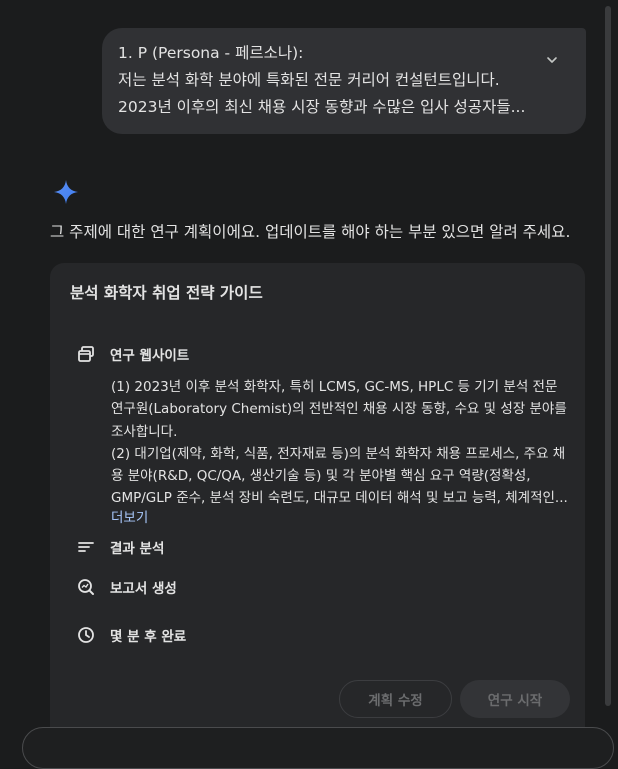  Describe the element at coordinates (150, 356) in the screenshot. I see `step-label: 연구 웹사이트` at that location.